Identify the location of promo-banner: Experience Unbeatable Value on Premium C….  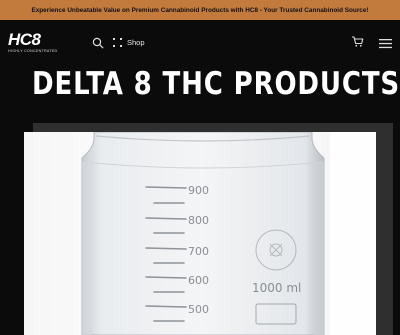
(200, 10).